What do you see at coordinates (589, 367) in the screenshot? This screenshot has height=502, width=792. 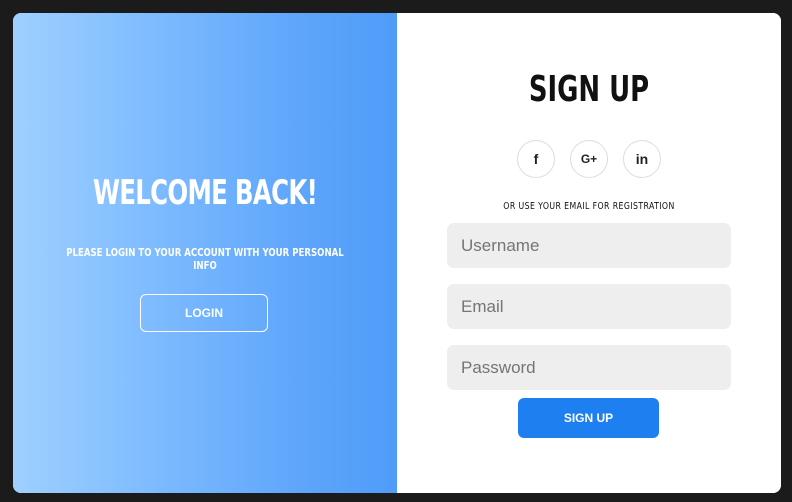 I see `password-input` at bounding box center [589, 367].